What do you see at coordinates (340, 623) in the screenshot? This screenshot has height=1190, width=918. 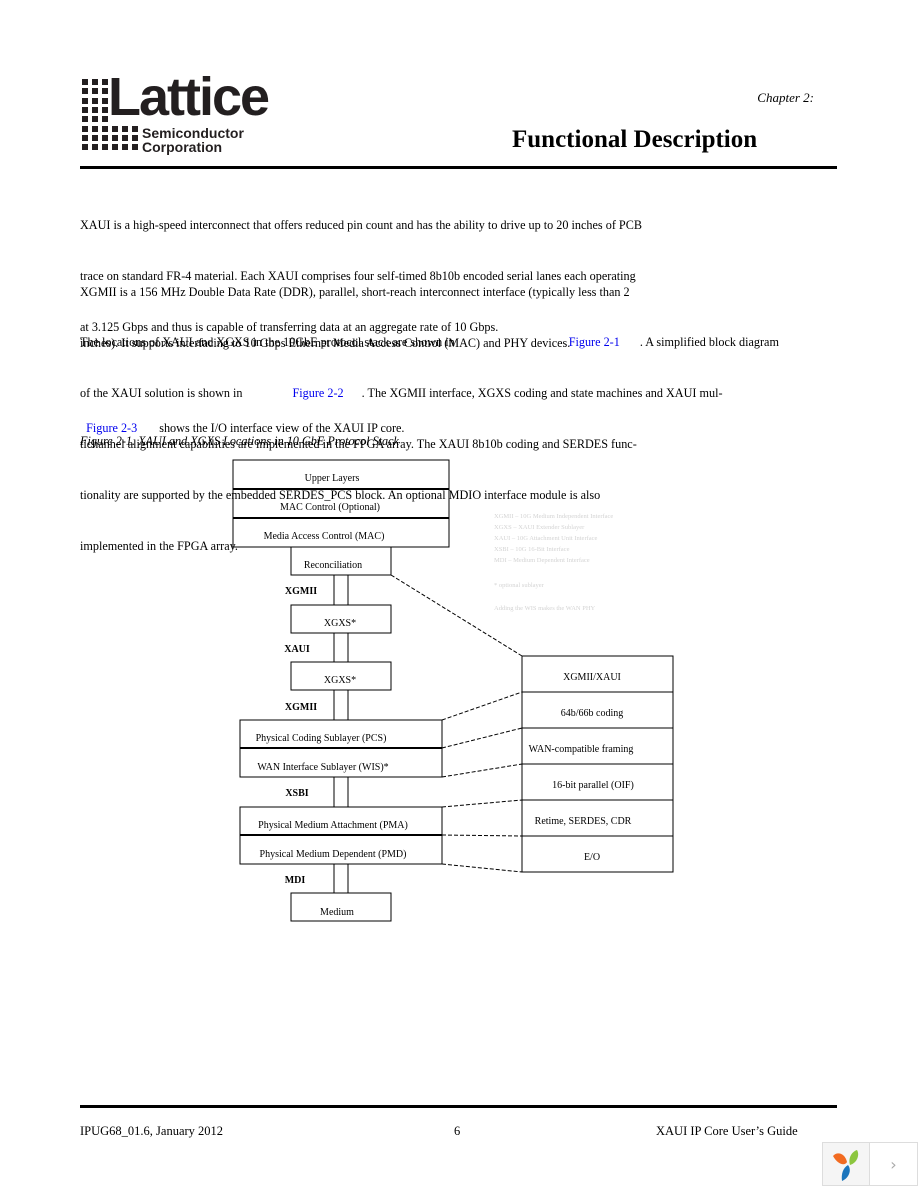 I see `label-xgxs-top: XGXS*` at bounding box center [340, 623].